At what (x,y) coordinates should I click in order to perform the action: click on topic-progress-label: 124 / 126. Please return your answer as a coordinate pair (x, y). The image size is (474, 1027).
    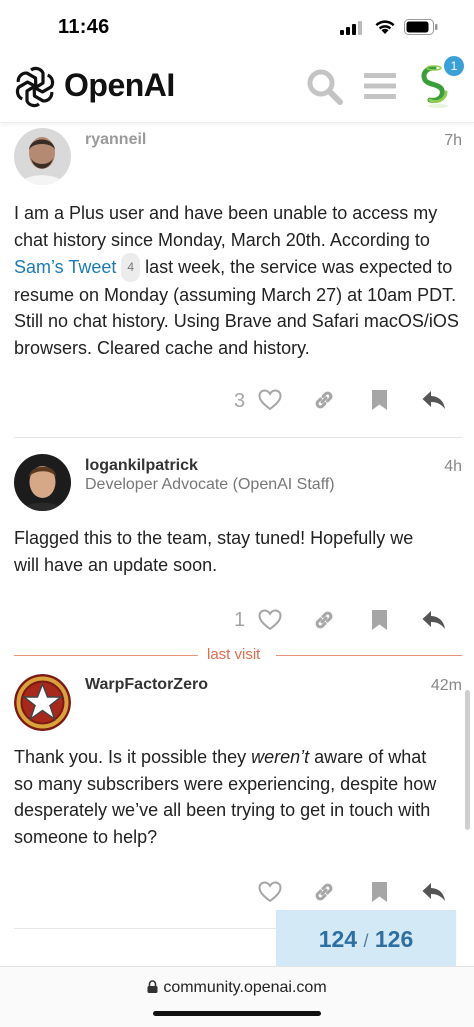
    Looking at the image, I should click on (366, 939).